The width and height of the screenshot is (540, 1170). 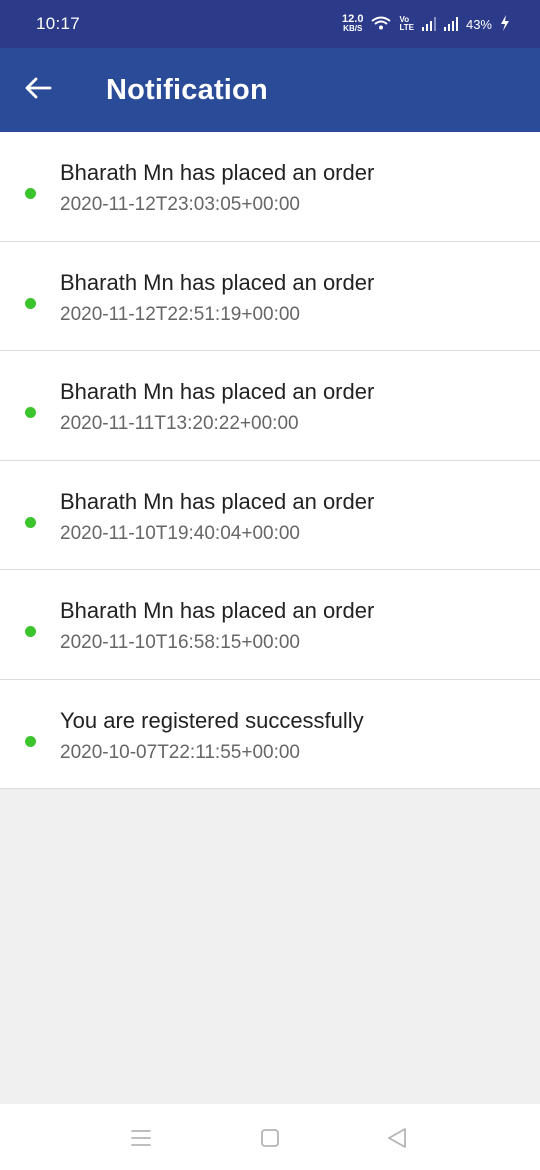 What do you see at coordinates (478, 24) in the screenshot?
I see `battery-level: 43%` at bounding box center [478, 24].